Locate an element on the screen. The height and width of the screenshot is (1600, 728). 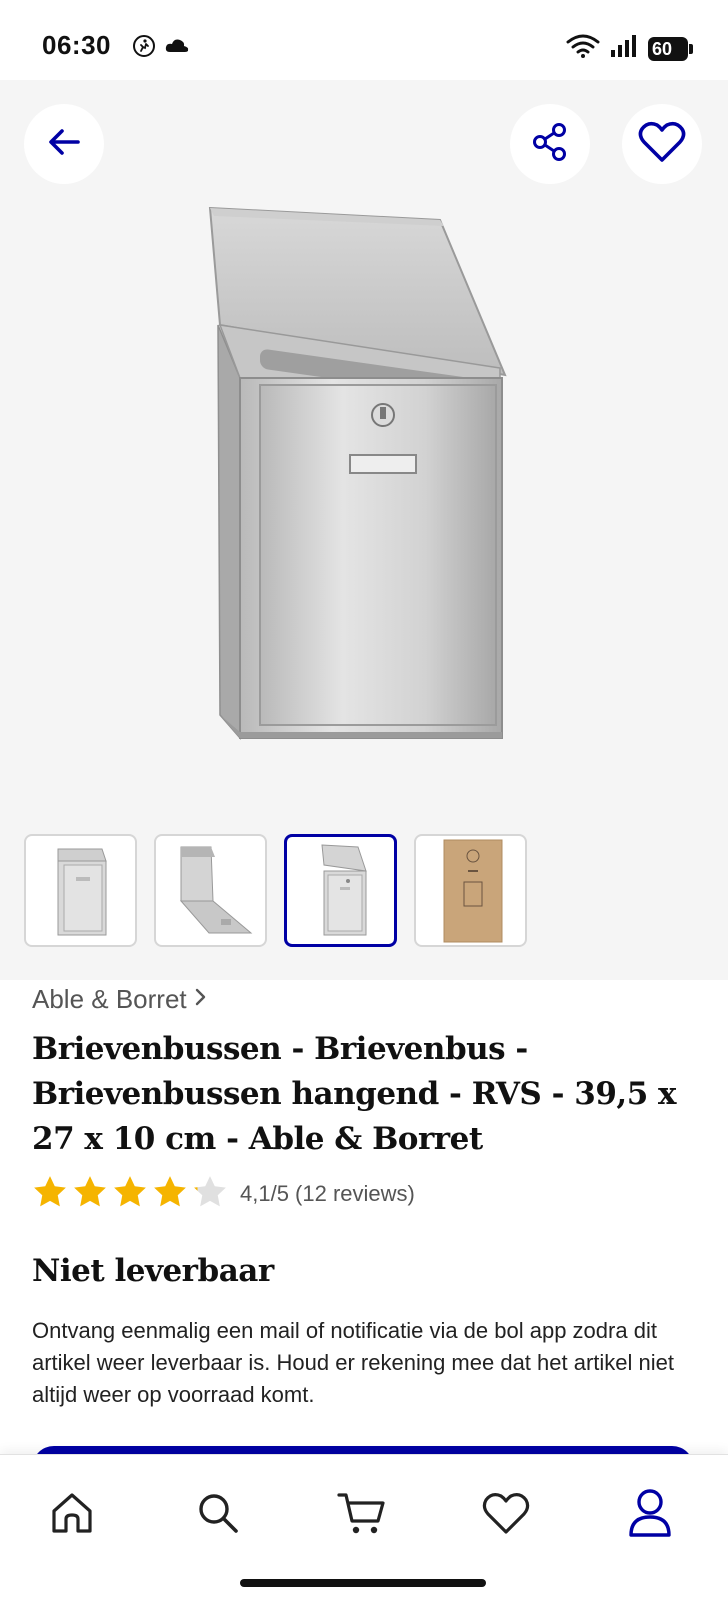
user-icon is located at coordinates (650, 1515).